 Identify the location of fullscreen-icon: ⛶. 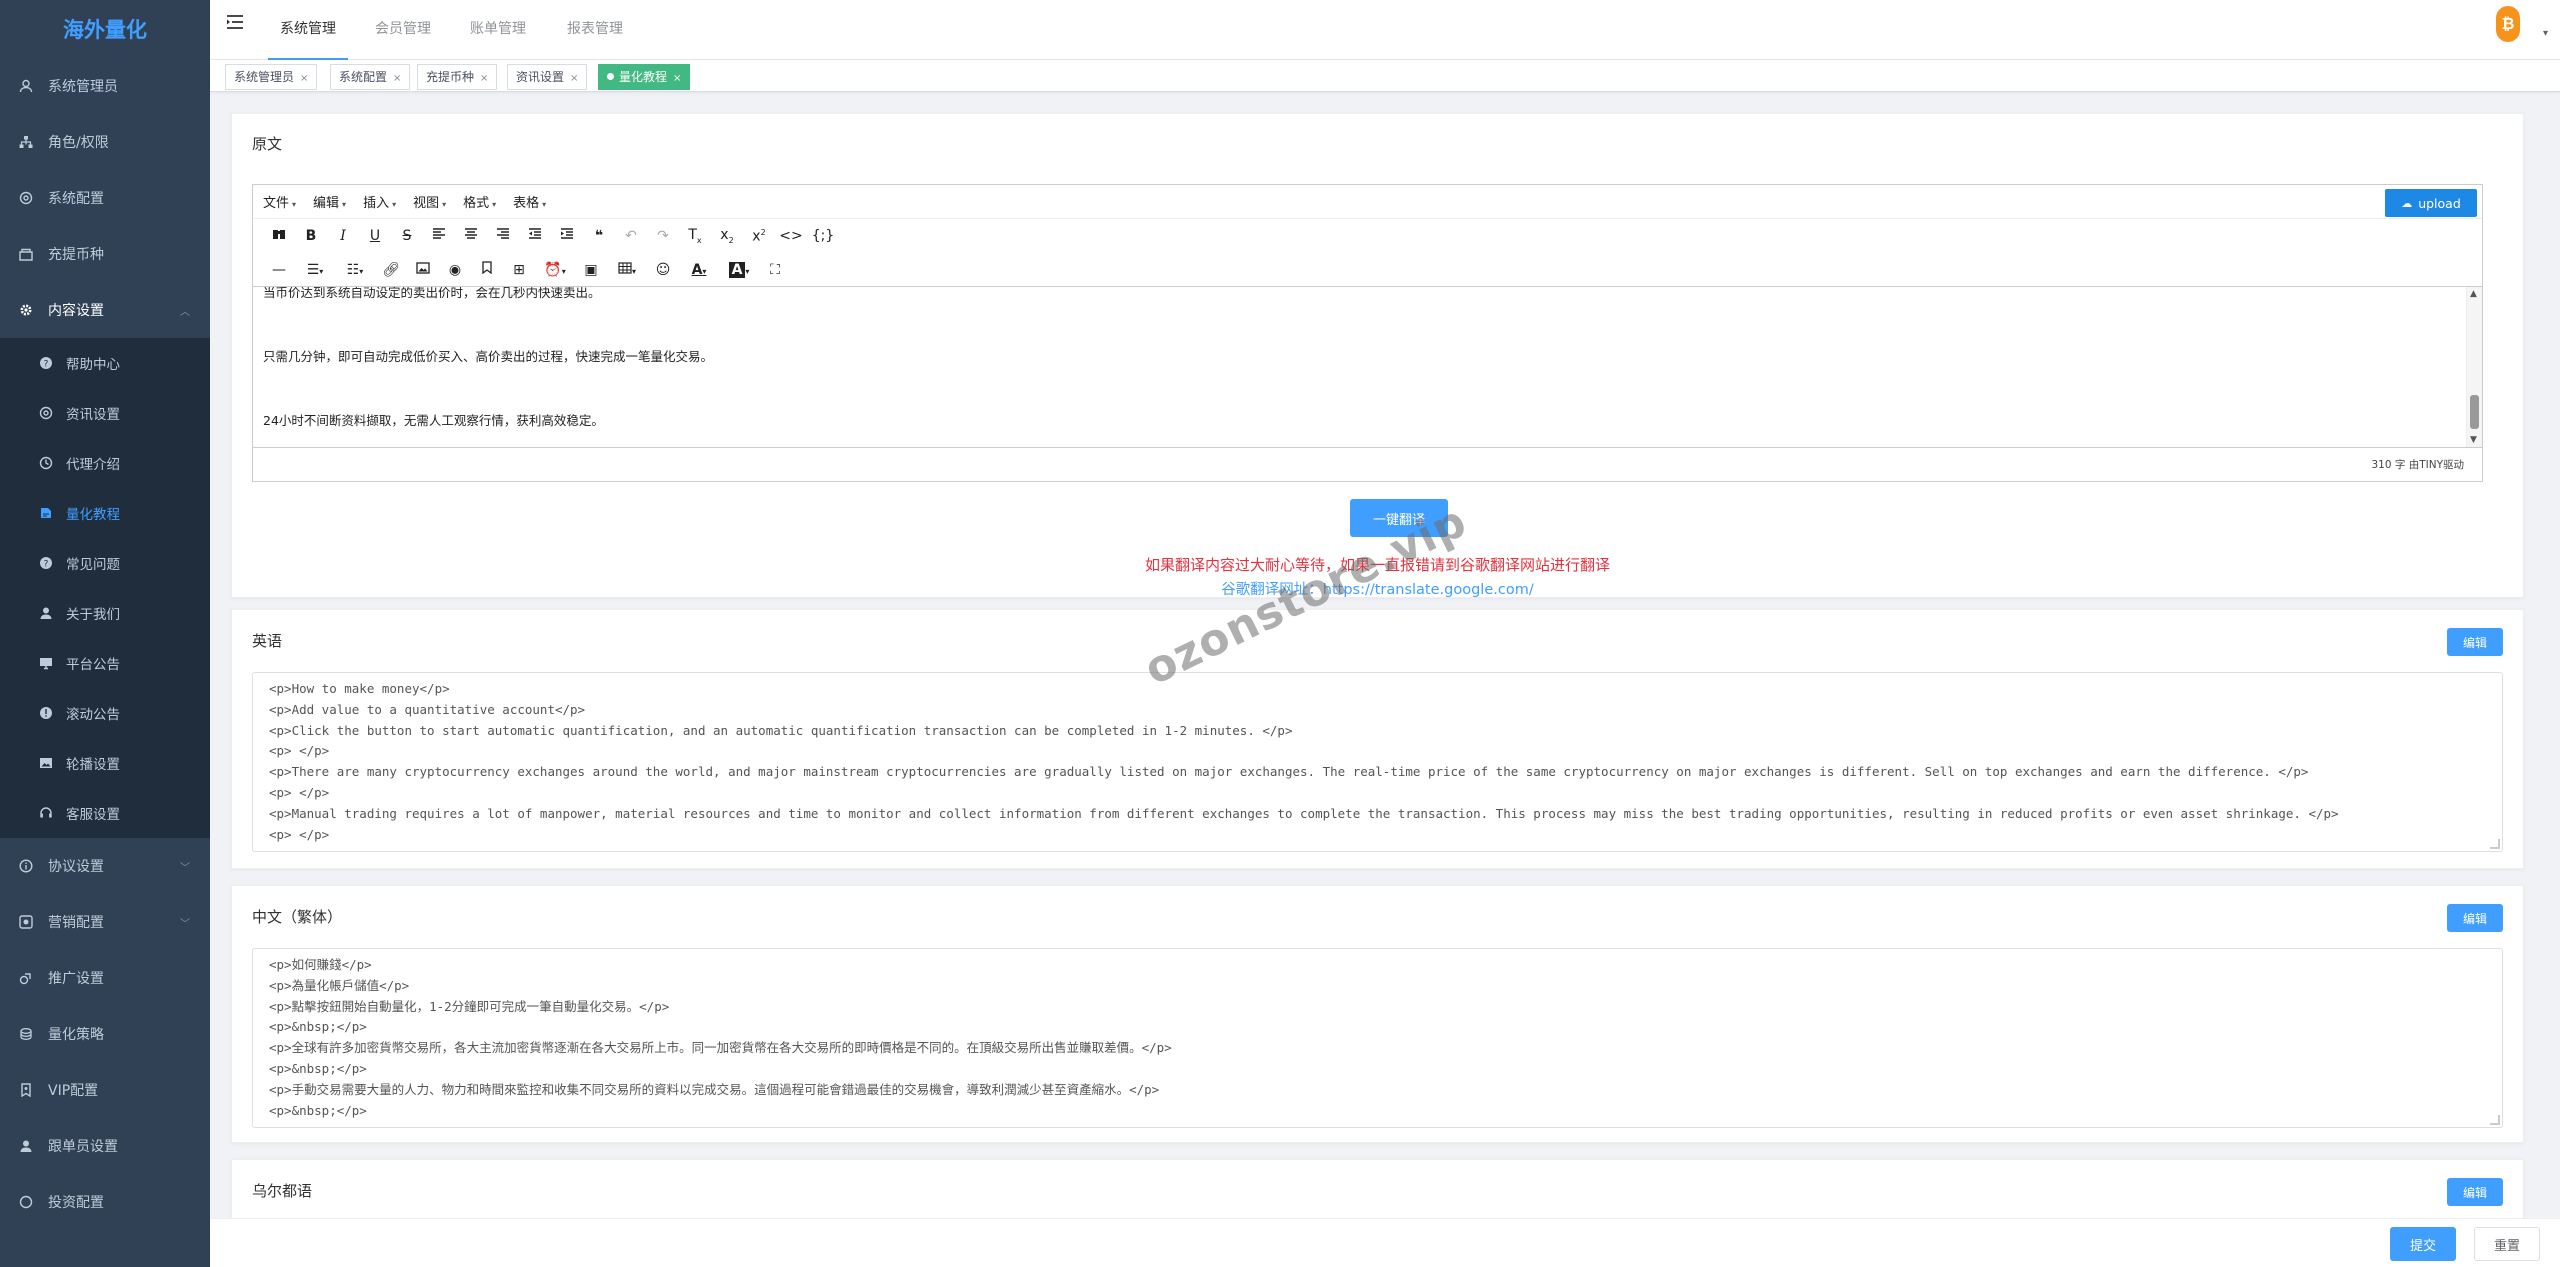
(775, 270).